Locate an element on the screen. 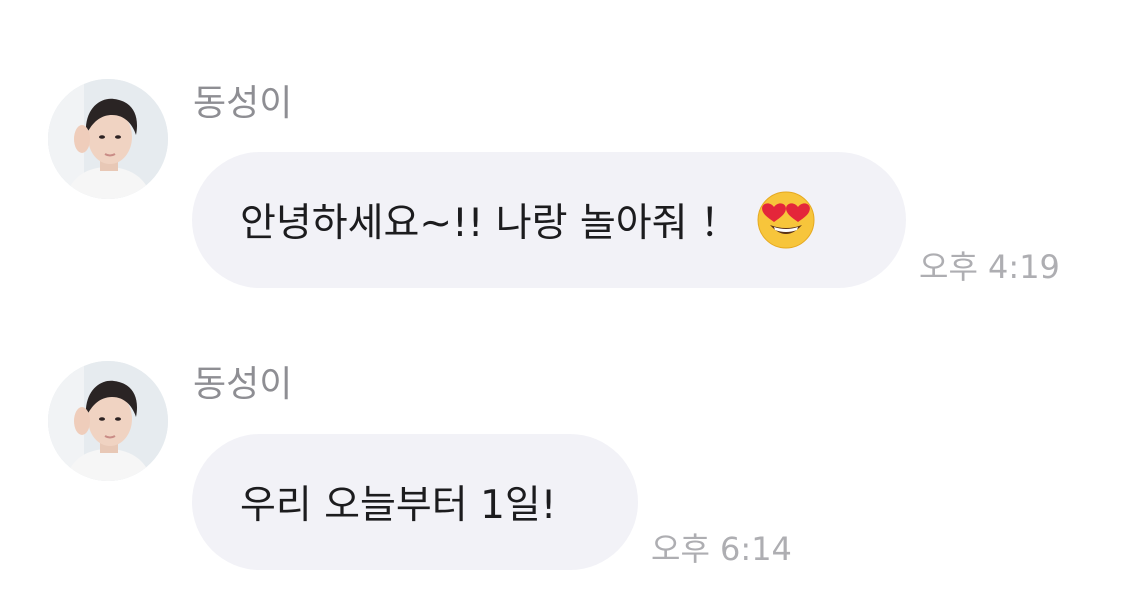  message-bubble: 우리 오늘부터 1일! is located at coordinates (415, 502).